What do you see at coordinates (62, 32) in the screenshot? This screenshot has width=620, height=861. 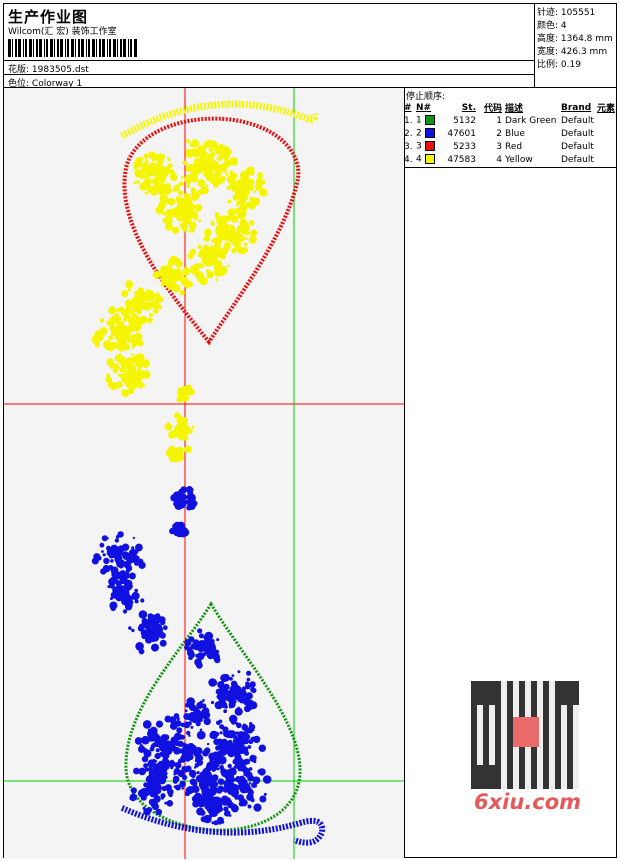 I see `studio-name: Wilcom(汇 宏) 装饰工作室` at bounding box center [62, 32].